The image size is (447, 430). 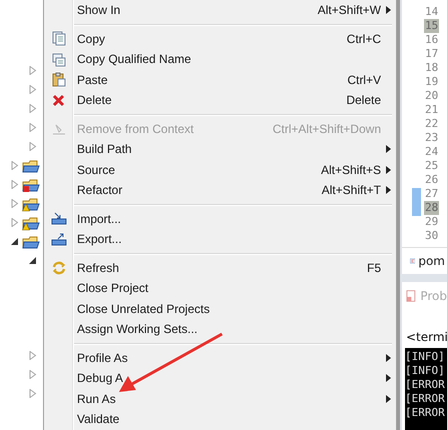 What do you see at coordinates (432, 194) in the screenshot?
I see `line-number: 27` at bounding box center [432, 194].